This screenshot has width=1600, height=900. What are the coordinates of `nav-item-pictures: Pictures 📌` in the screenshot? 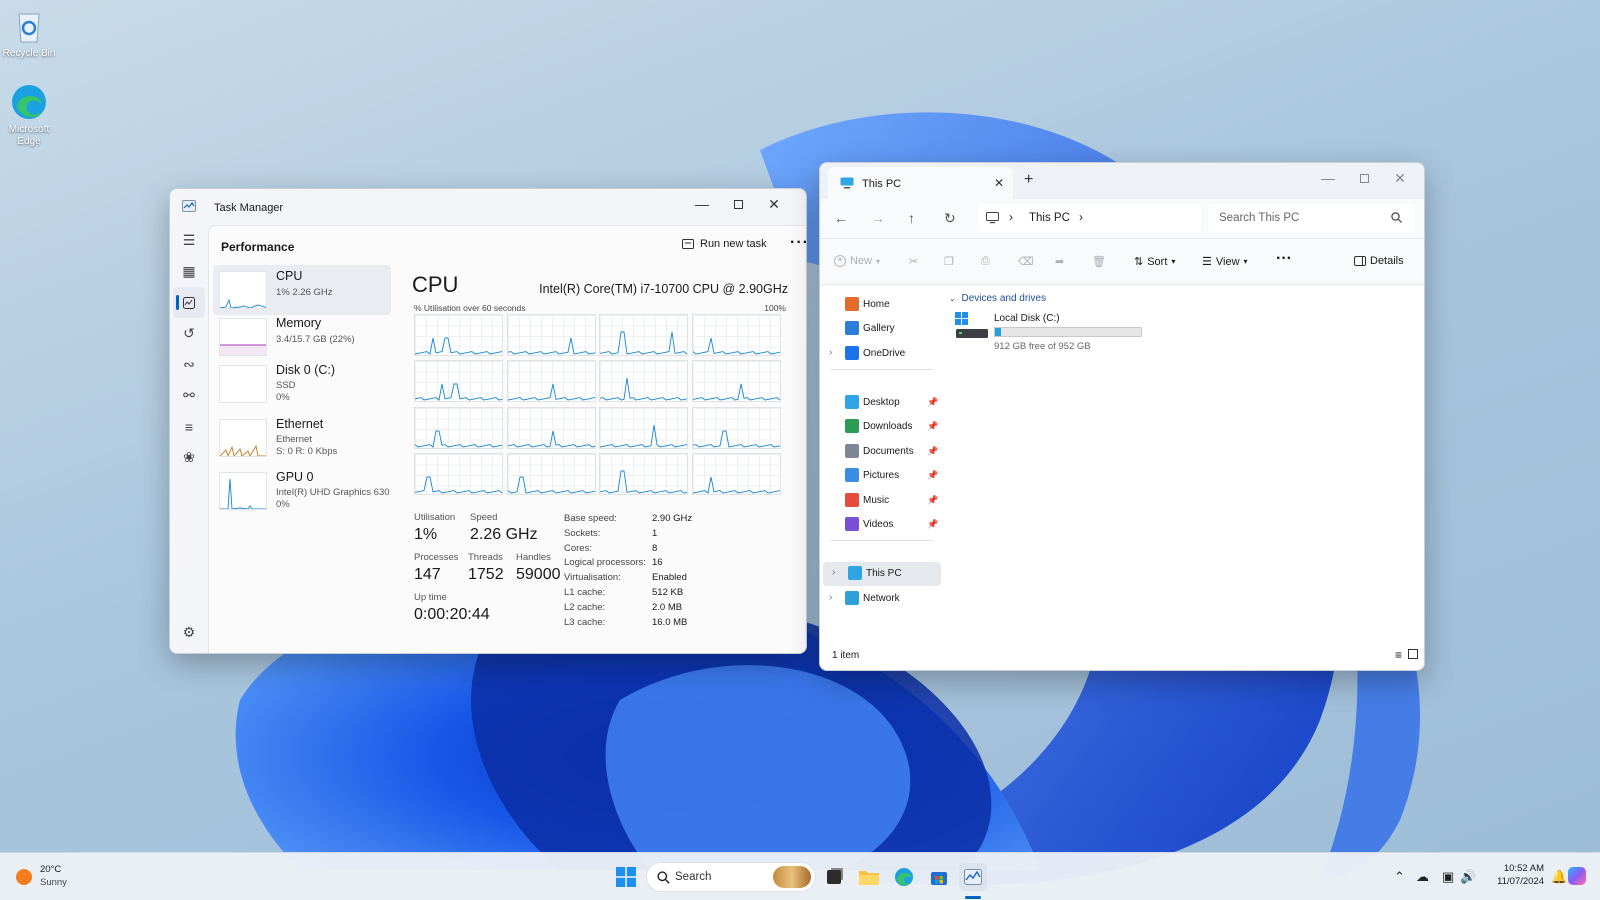 It's located at (881, 476).